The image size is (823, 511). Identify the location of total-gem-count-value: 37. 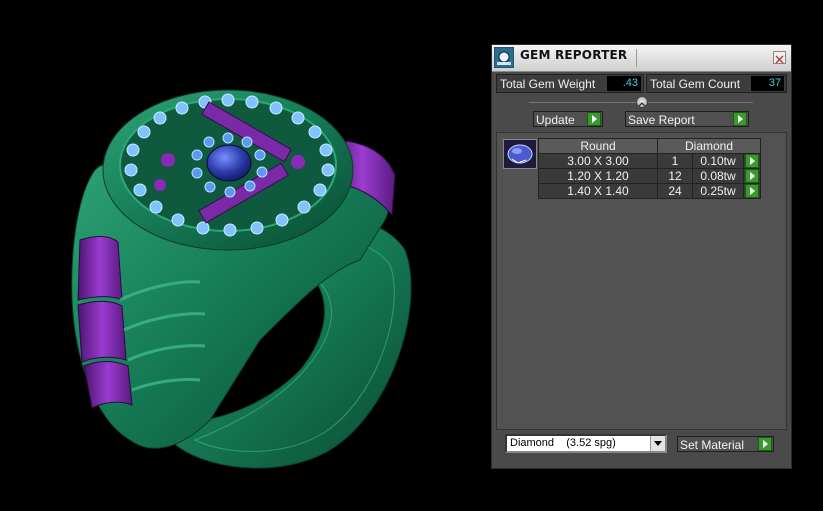
(767, 83).